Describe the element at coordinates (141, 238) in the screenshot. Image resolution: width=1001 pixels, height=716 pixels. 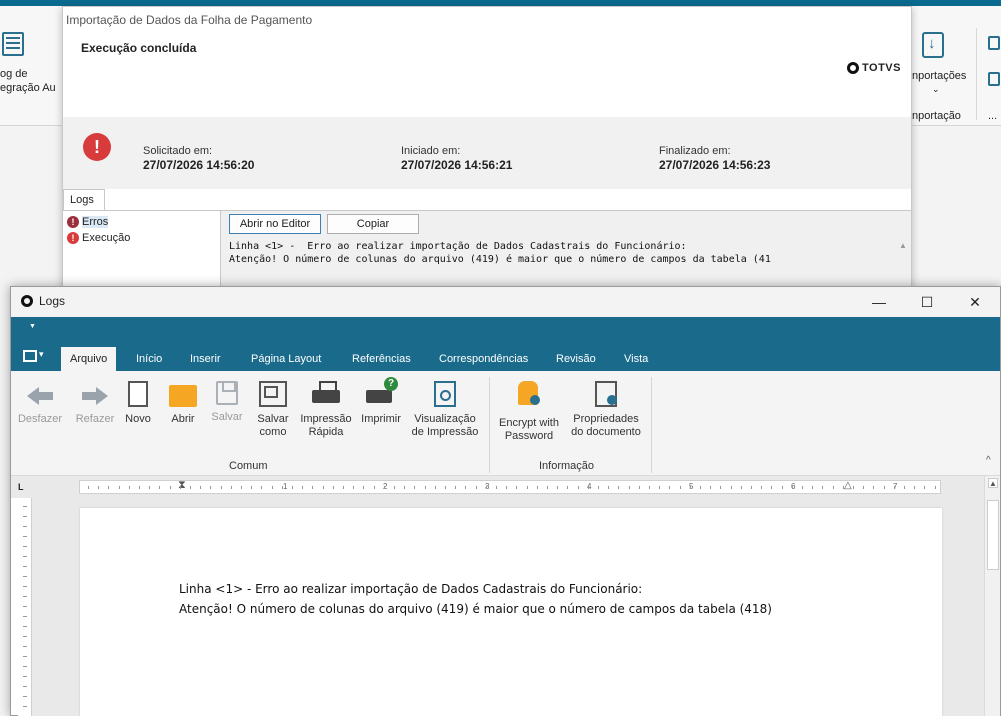
I see `tree-item-execution: ! Execução` at that location.